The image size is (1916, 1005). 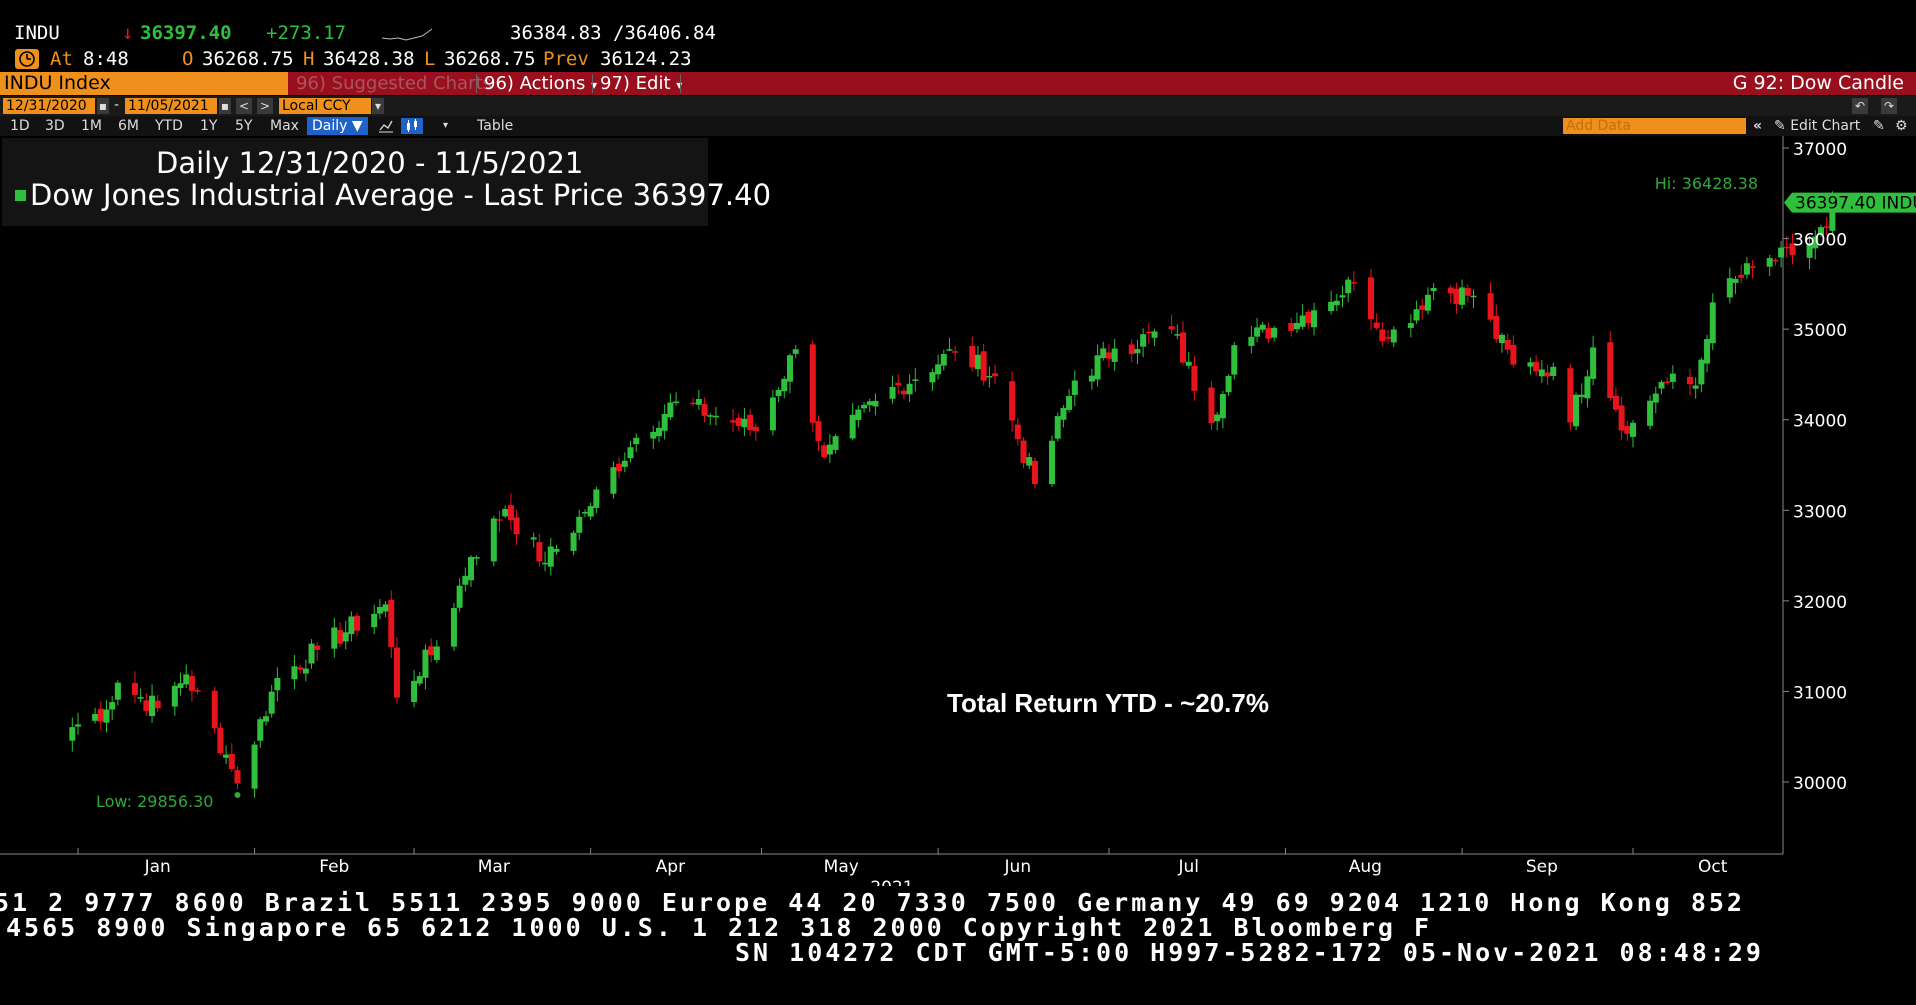 What do you see at coordinates (1654, 126) in the screenshot?
I see `add-data-input: Add Data` at bounding box center [1654, 126].